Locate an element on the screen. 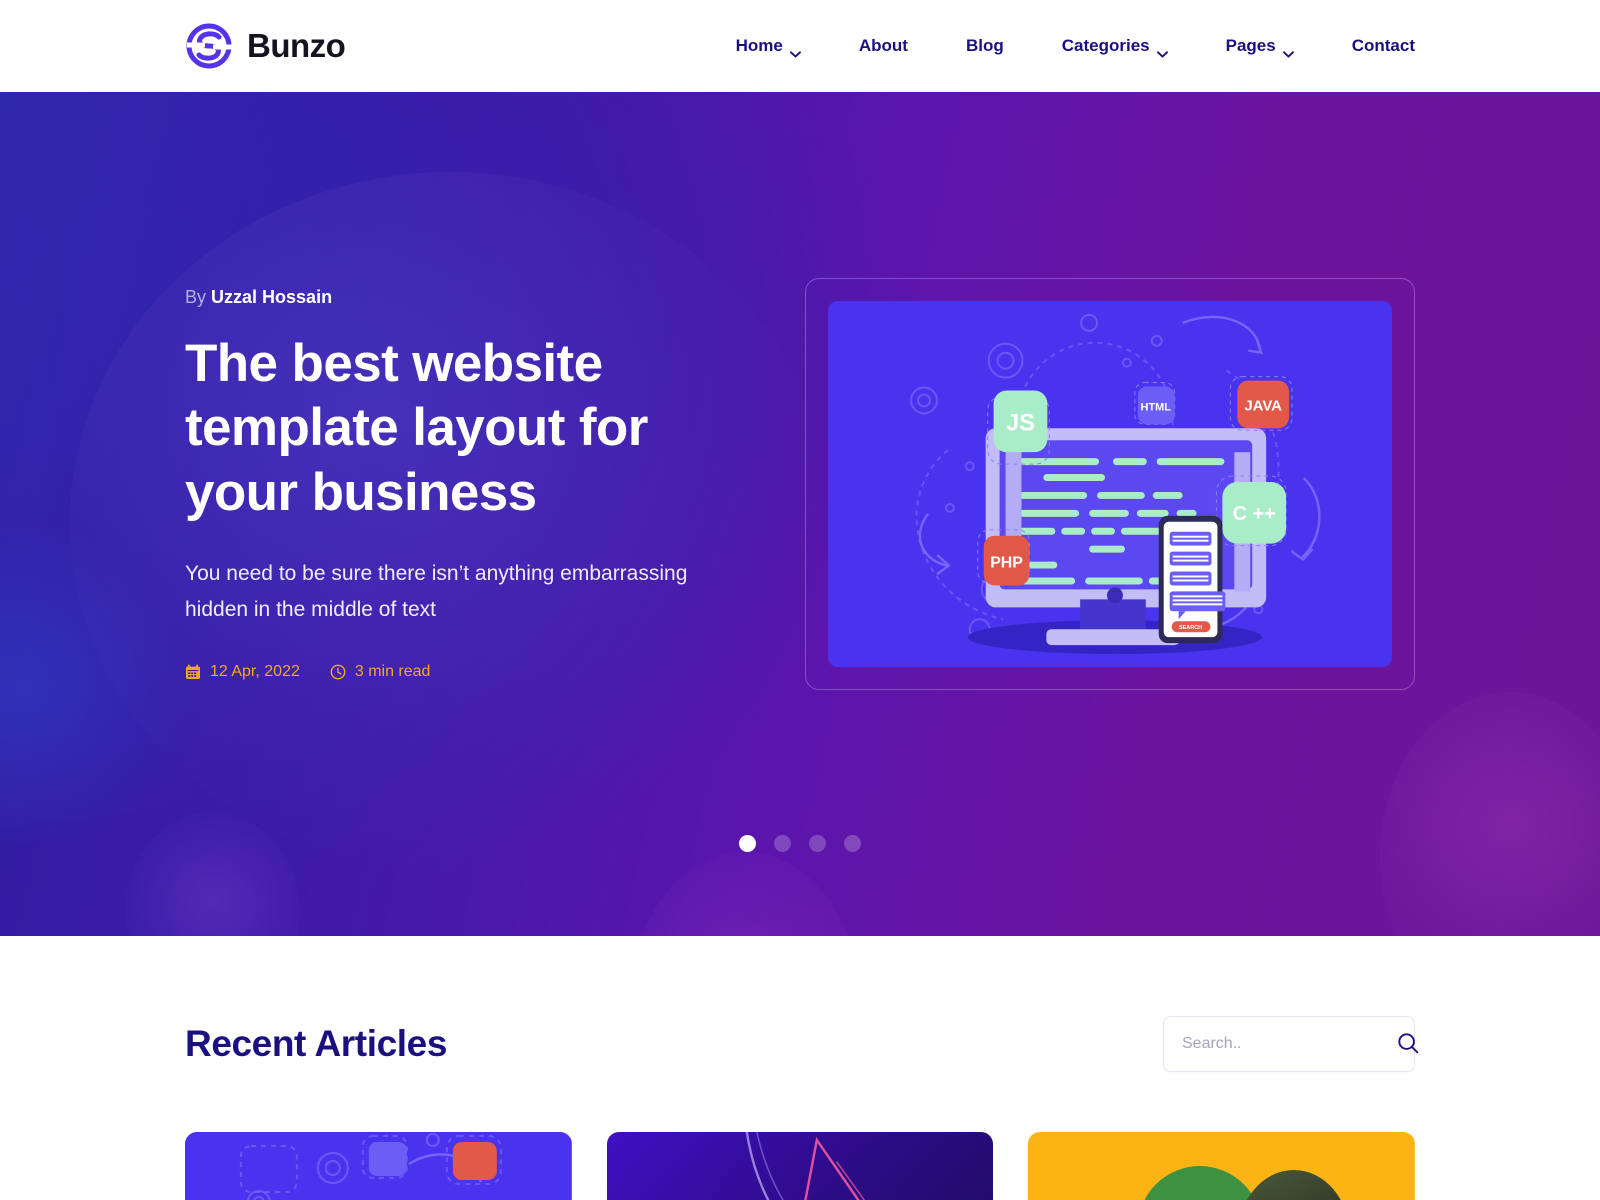 The image size is (1600, 1200). search-button is located at coordinates (1408, 1044).